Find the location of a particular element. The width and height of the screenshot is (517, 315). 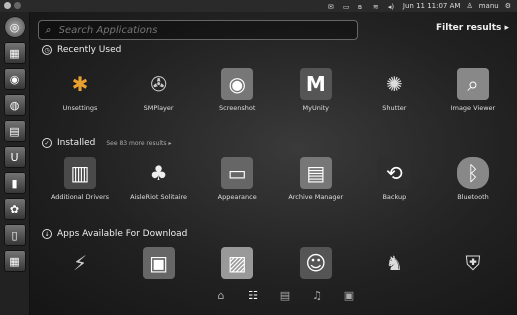

volume-icon: ◂) is located at coordinates (392, 7).